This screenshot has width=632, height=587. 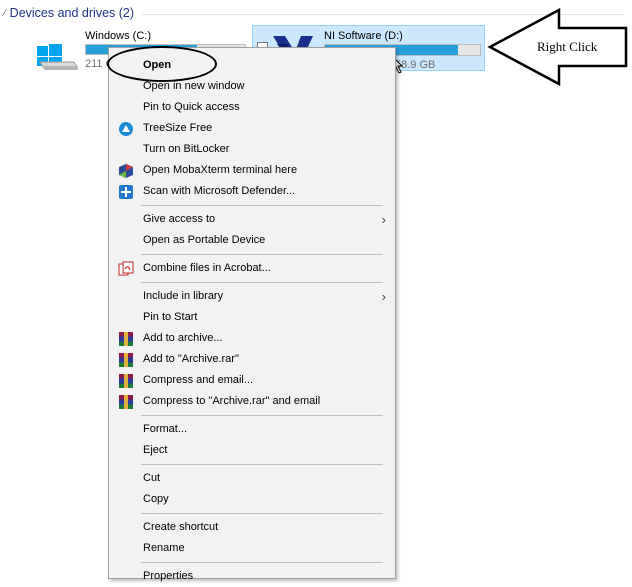 What do you see at coordinates (57, 57) in the screenshot?
I see `windows-drive-icon` at bounding box center [57, 57].